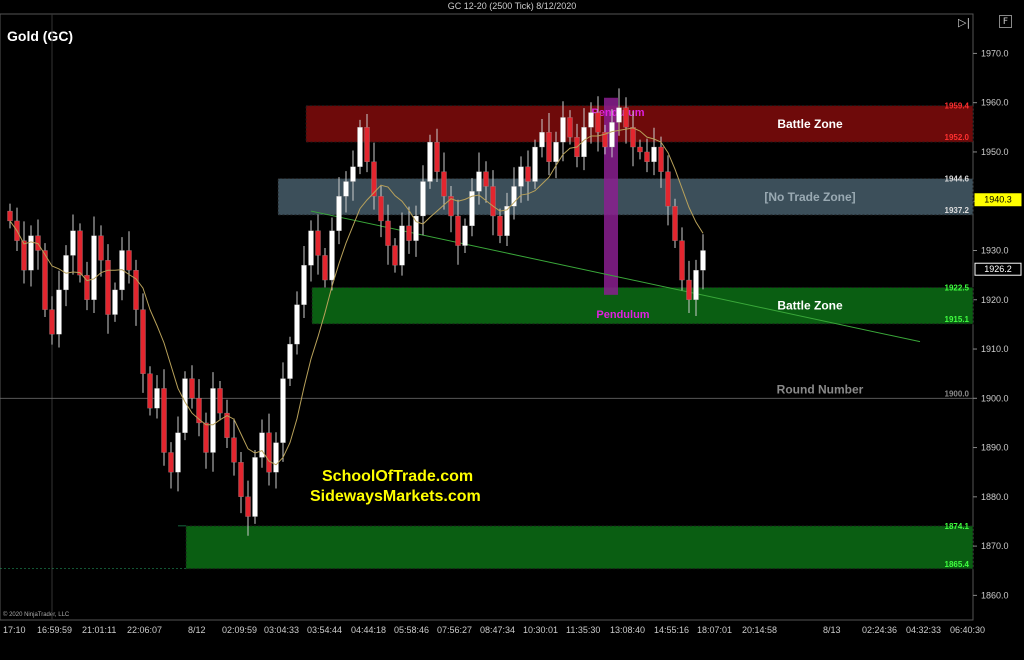  I want to click on zone-bottom-price: 1865.4, so click(957, 564).